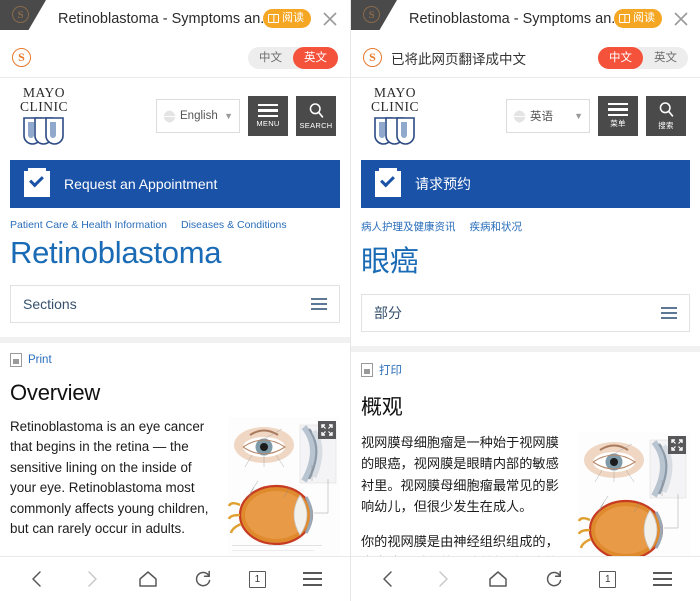 This screenshot has width=700, height=601. Describe the element at coordinates (458, 59) in the screenshot. I see `translate-message: 已将此网页翻译成中文` at that location.